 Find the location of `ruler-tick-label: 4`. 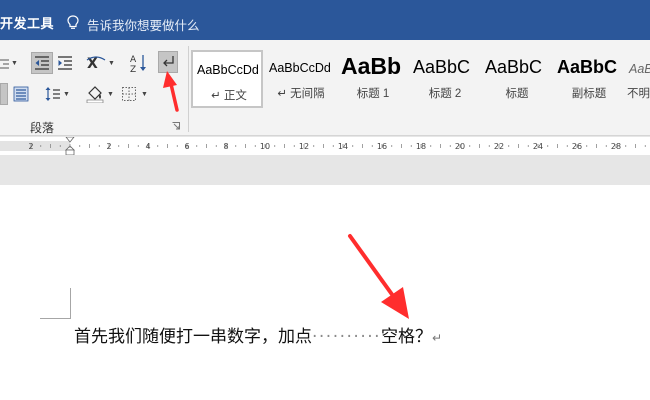

ruler-tick-label: 4 is located at coordinates (147, 146).